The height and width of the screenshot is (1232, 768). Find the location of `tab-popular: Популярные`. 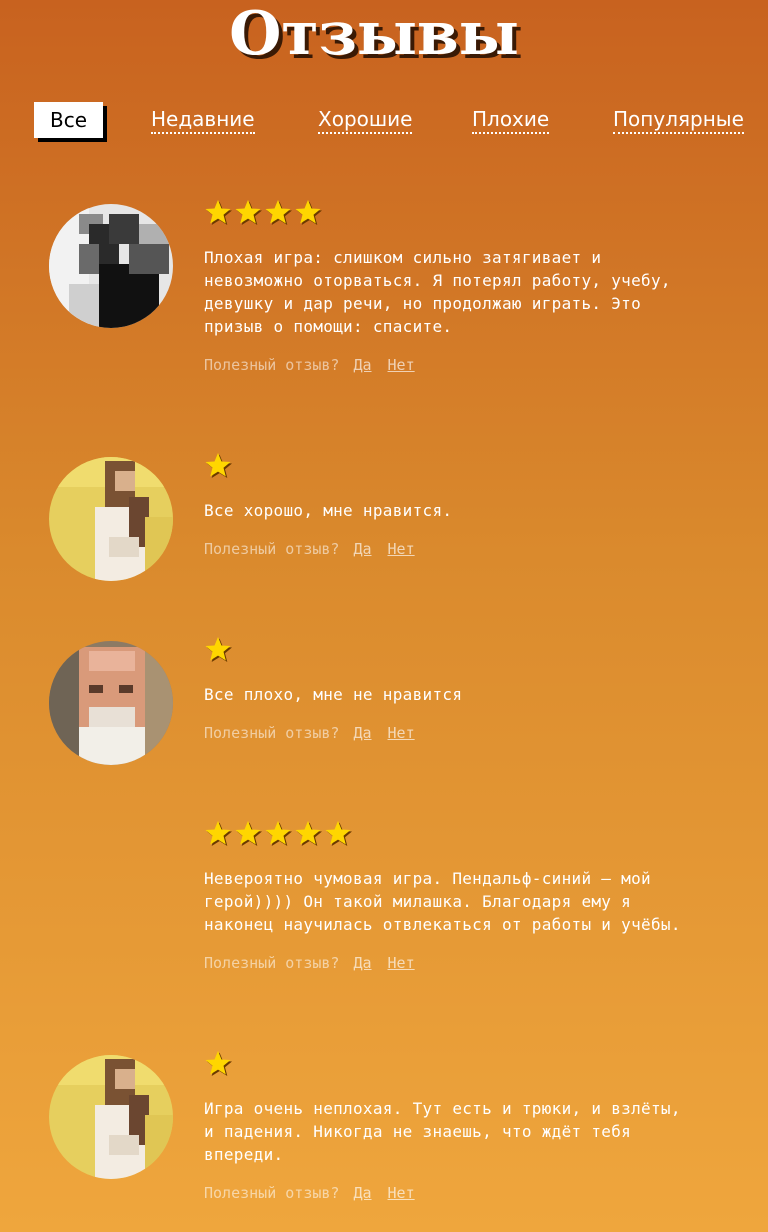

tab-popular: Популярные is located at coordinates (678, 119).